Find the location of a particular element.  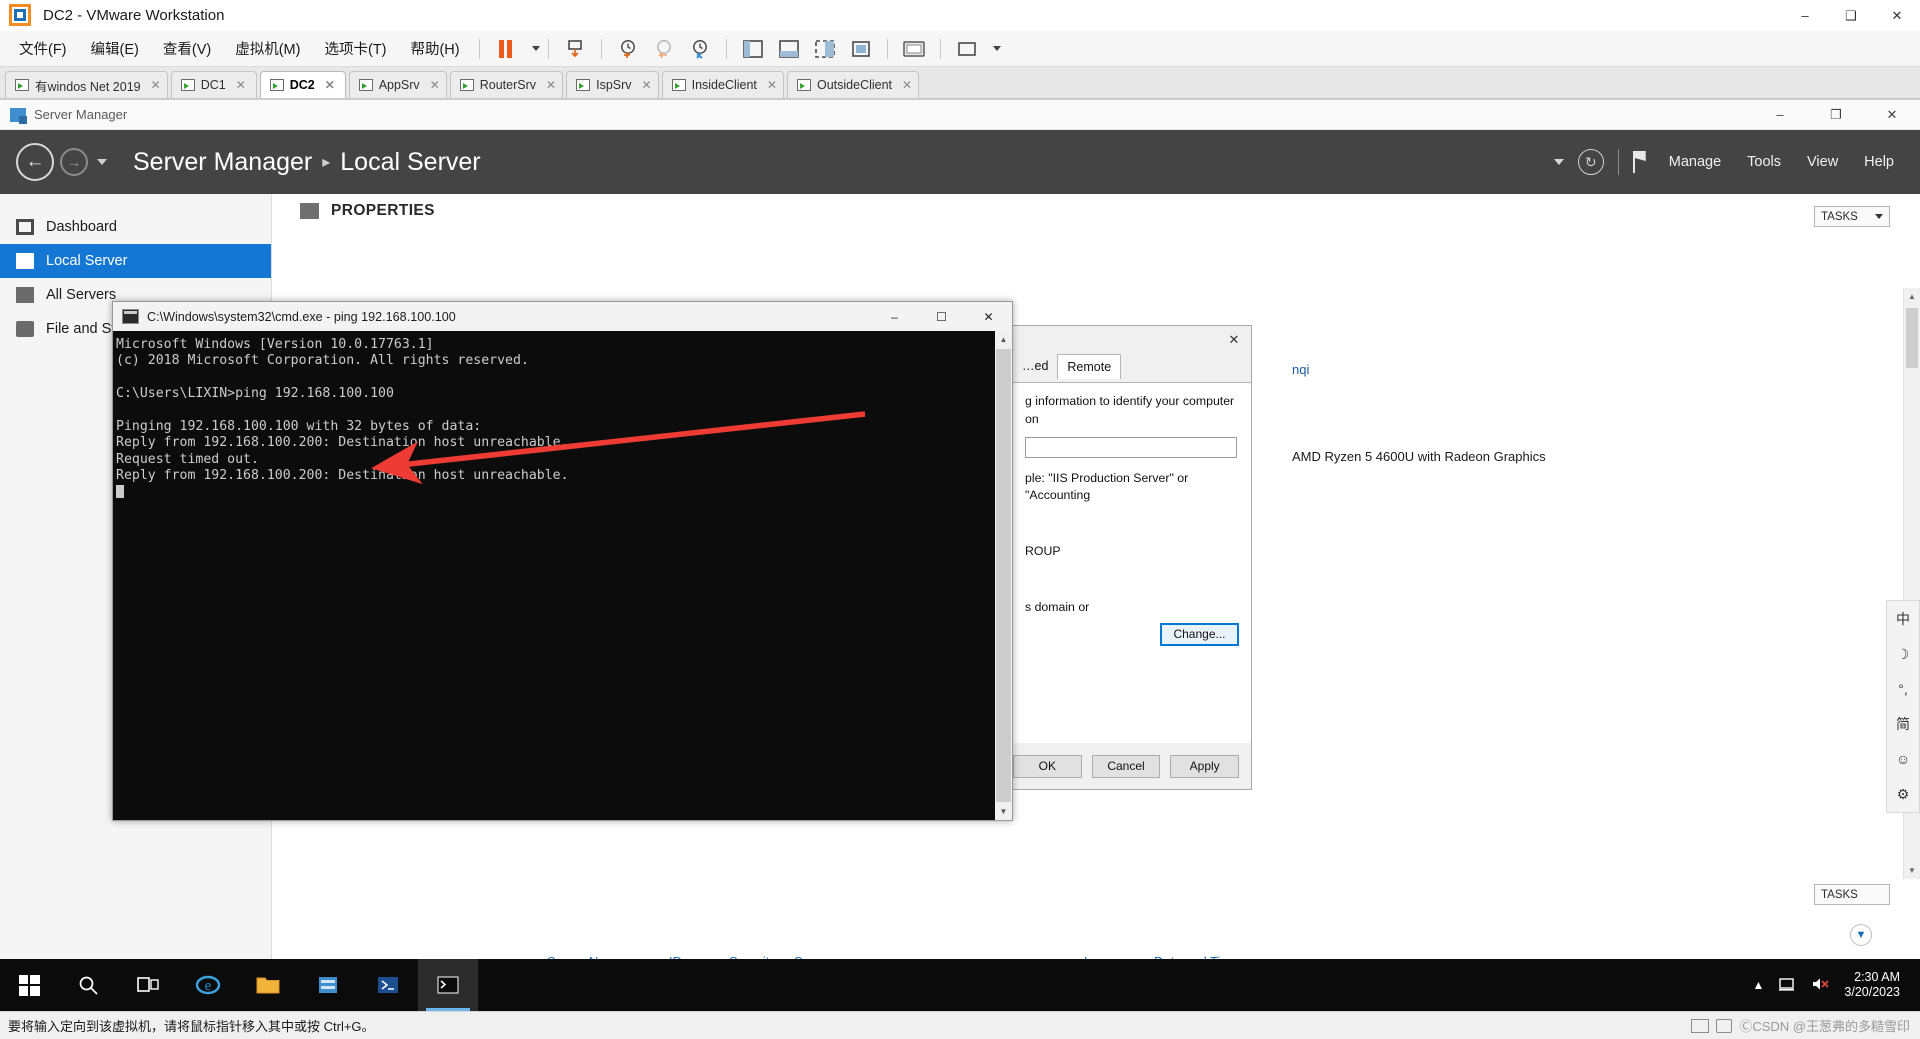

back-button: ← is located at coordinates (35, 162).